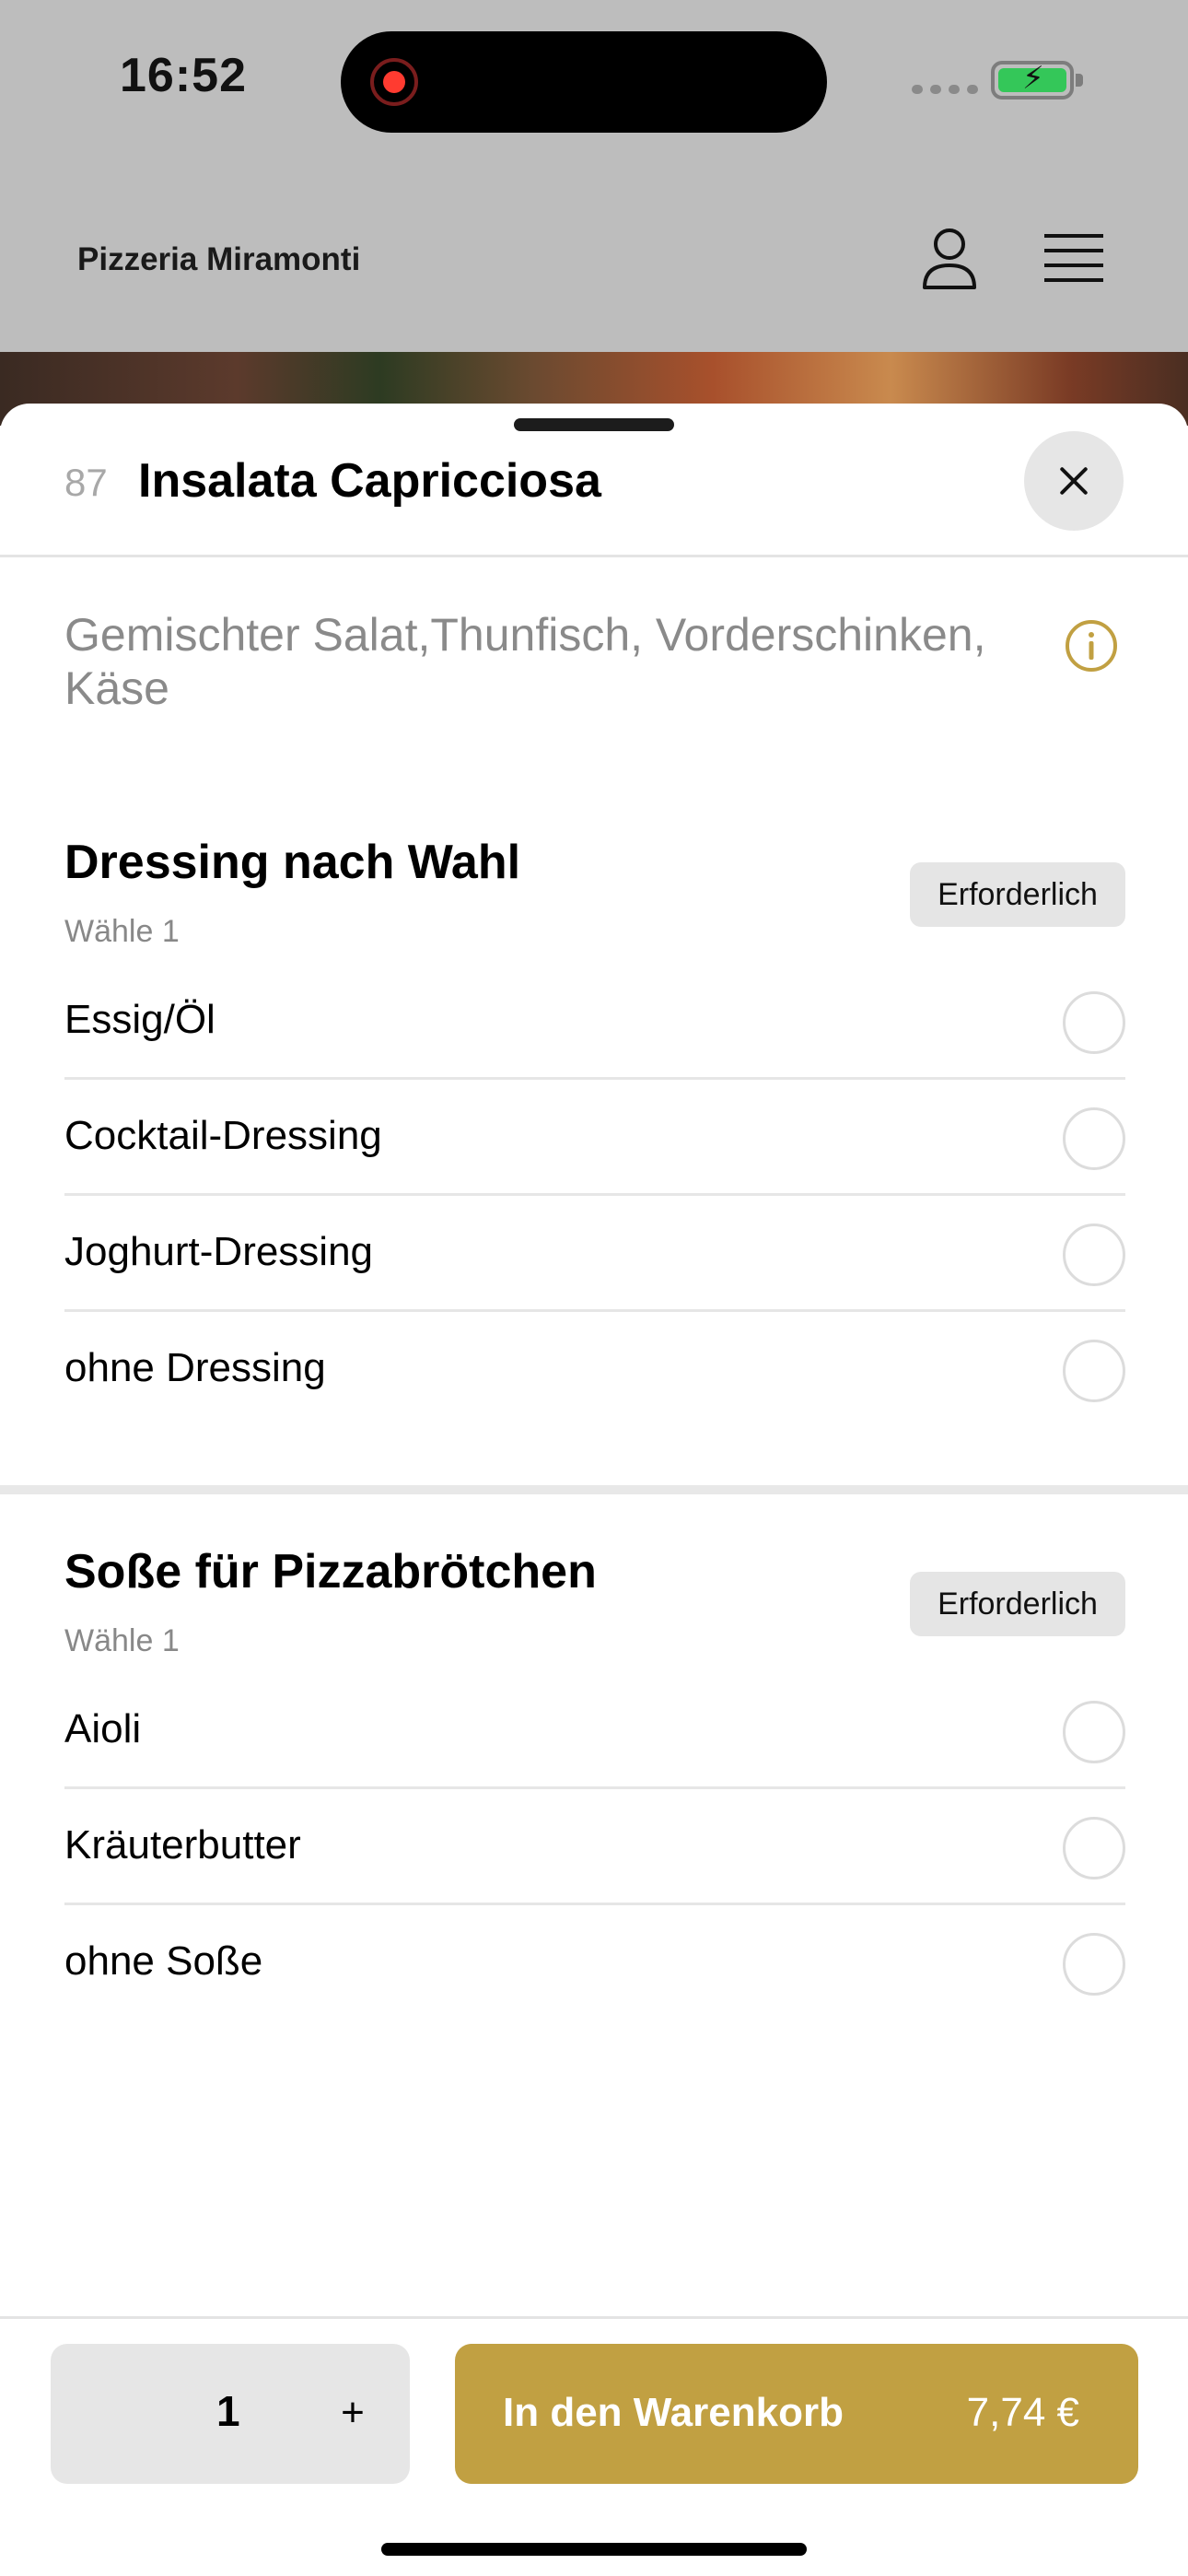 The image size is (1188, 2576). I want to click on option-aioli: Aioli, so click(594, 1731).